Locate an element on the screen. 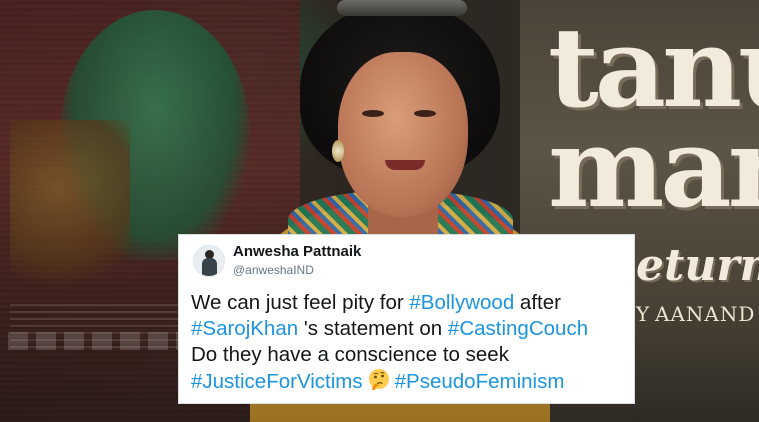 This screenshot has height=422, width=759. poster-director-name: AANAND is located at coordinates (705, 314).